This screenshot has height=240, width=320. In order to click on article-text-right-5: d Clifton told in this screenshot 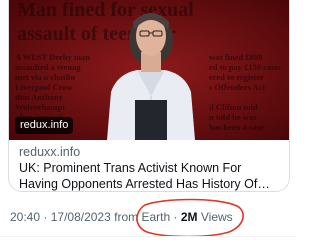, I will do `click(233, 107)`.